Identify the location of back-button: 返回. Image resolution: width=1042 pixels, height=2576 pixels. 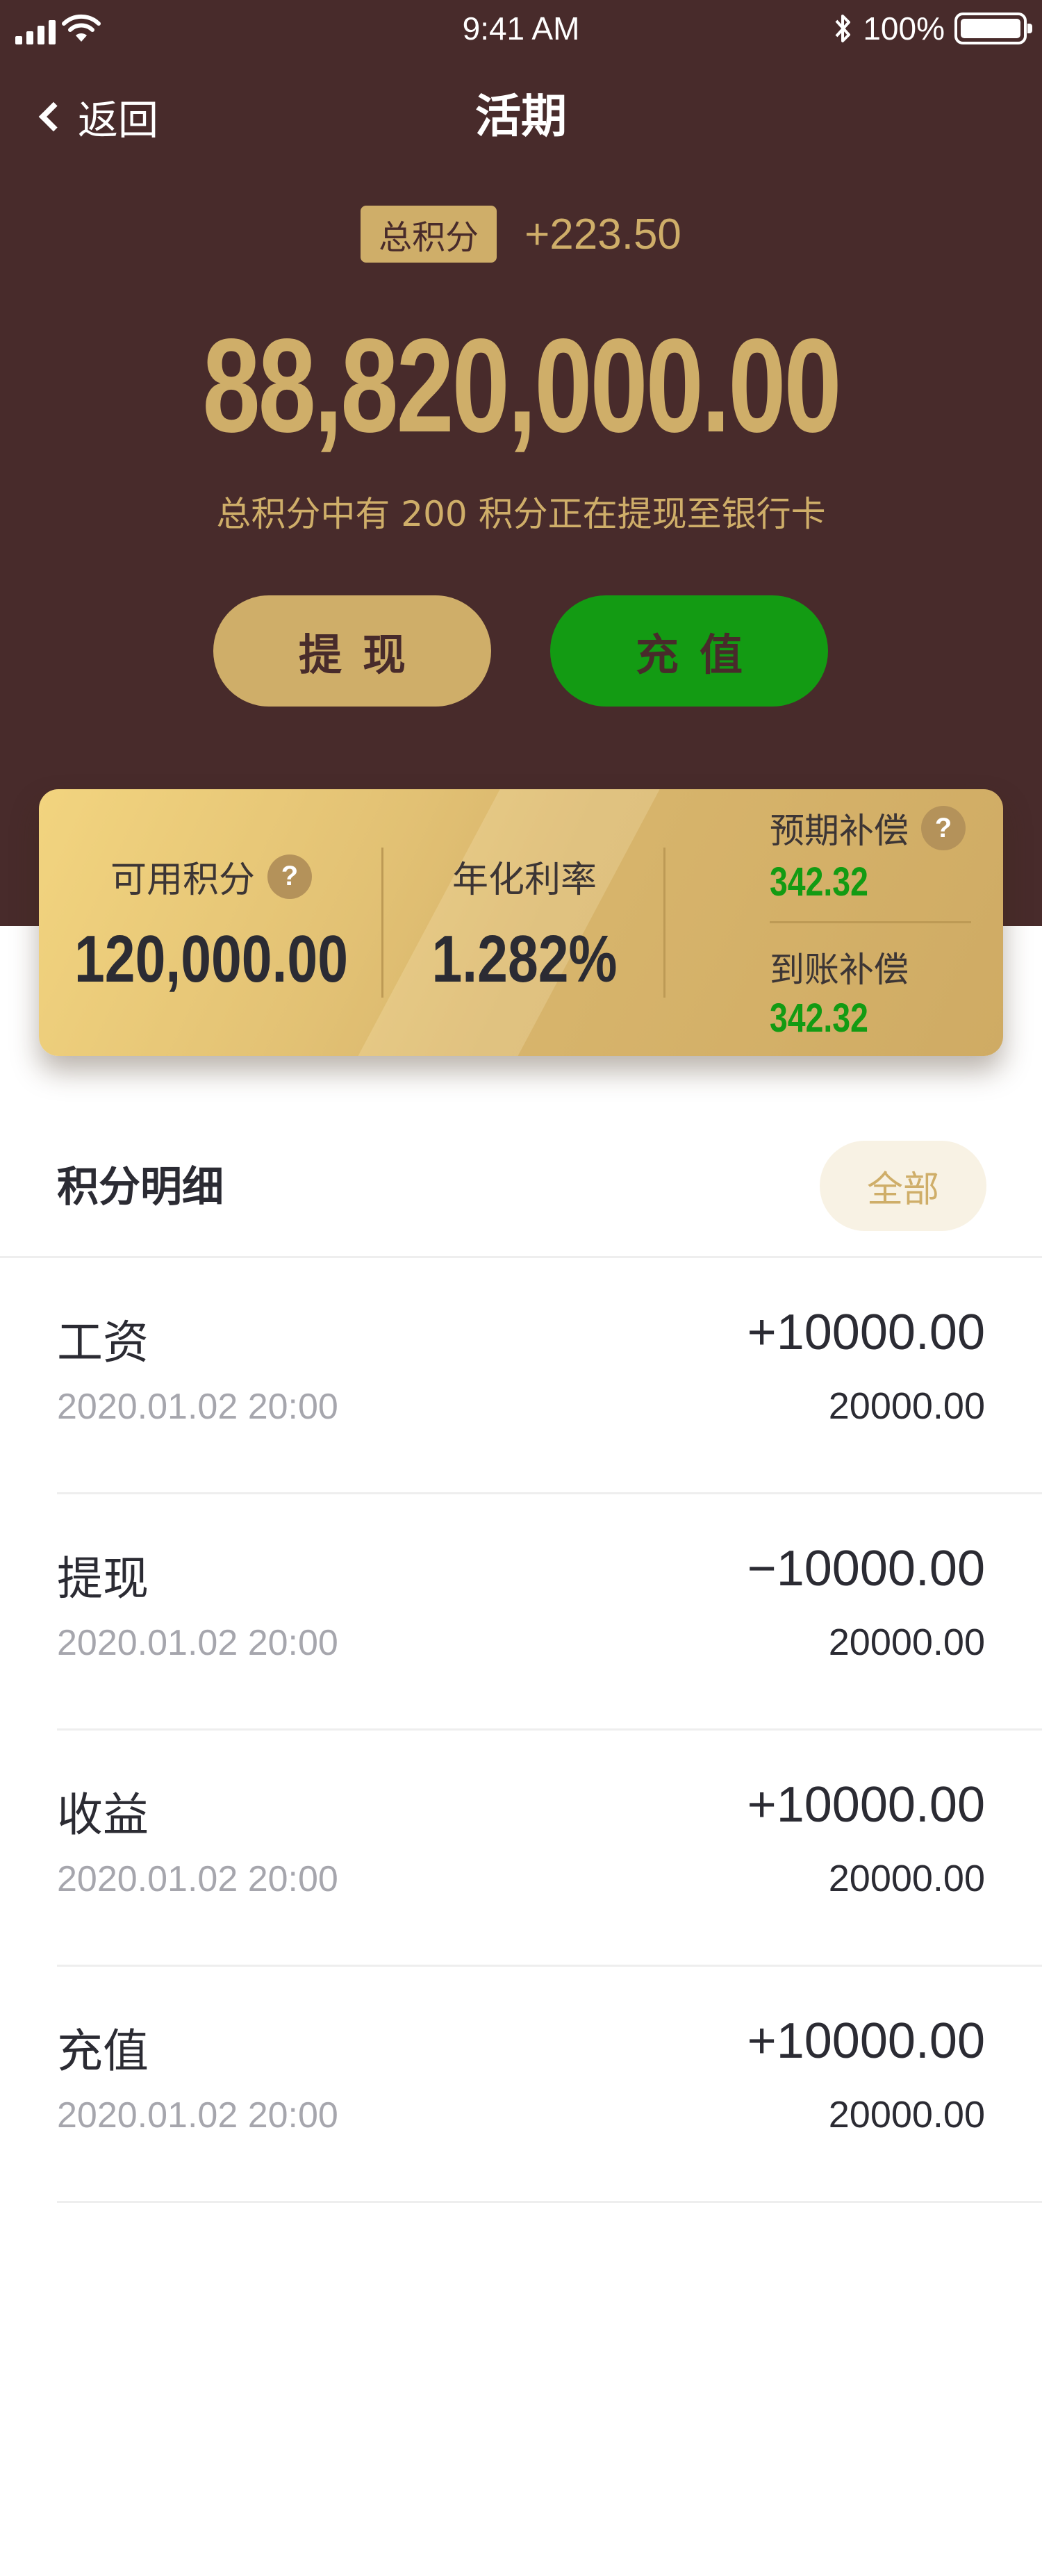
(95, 117).